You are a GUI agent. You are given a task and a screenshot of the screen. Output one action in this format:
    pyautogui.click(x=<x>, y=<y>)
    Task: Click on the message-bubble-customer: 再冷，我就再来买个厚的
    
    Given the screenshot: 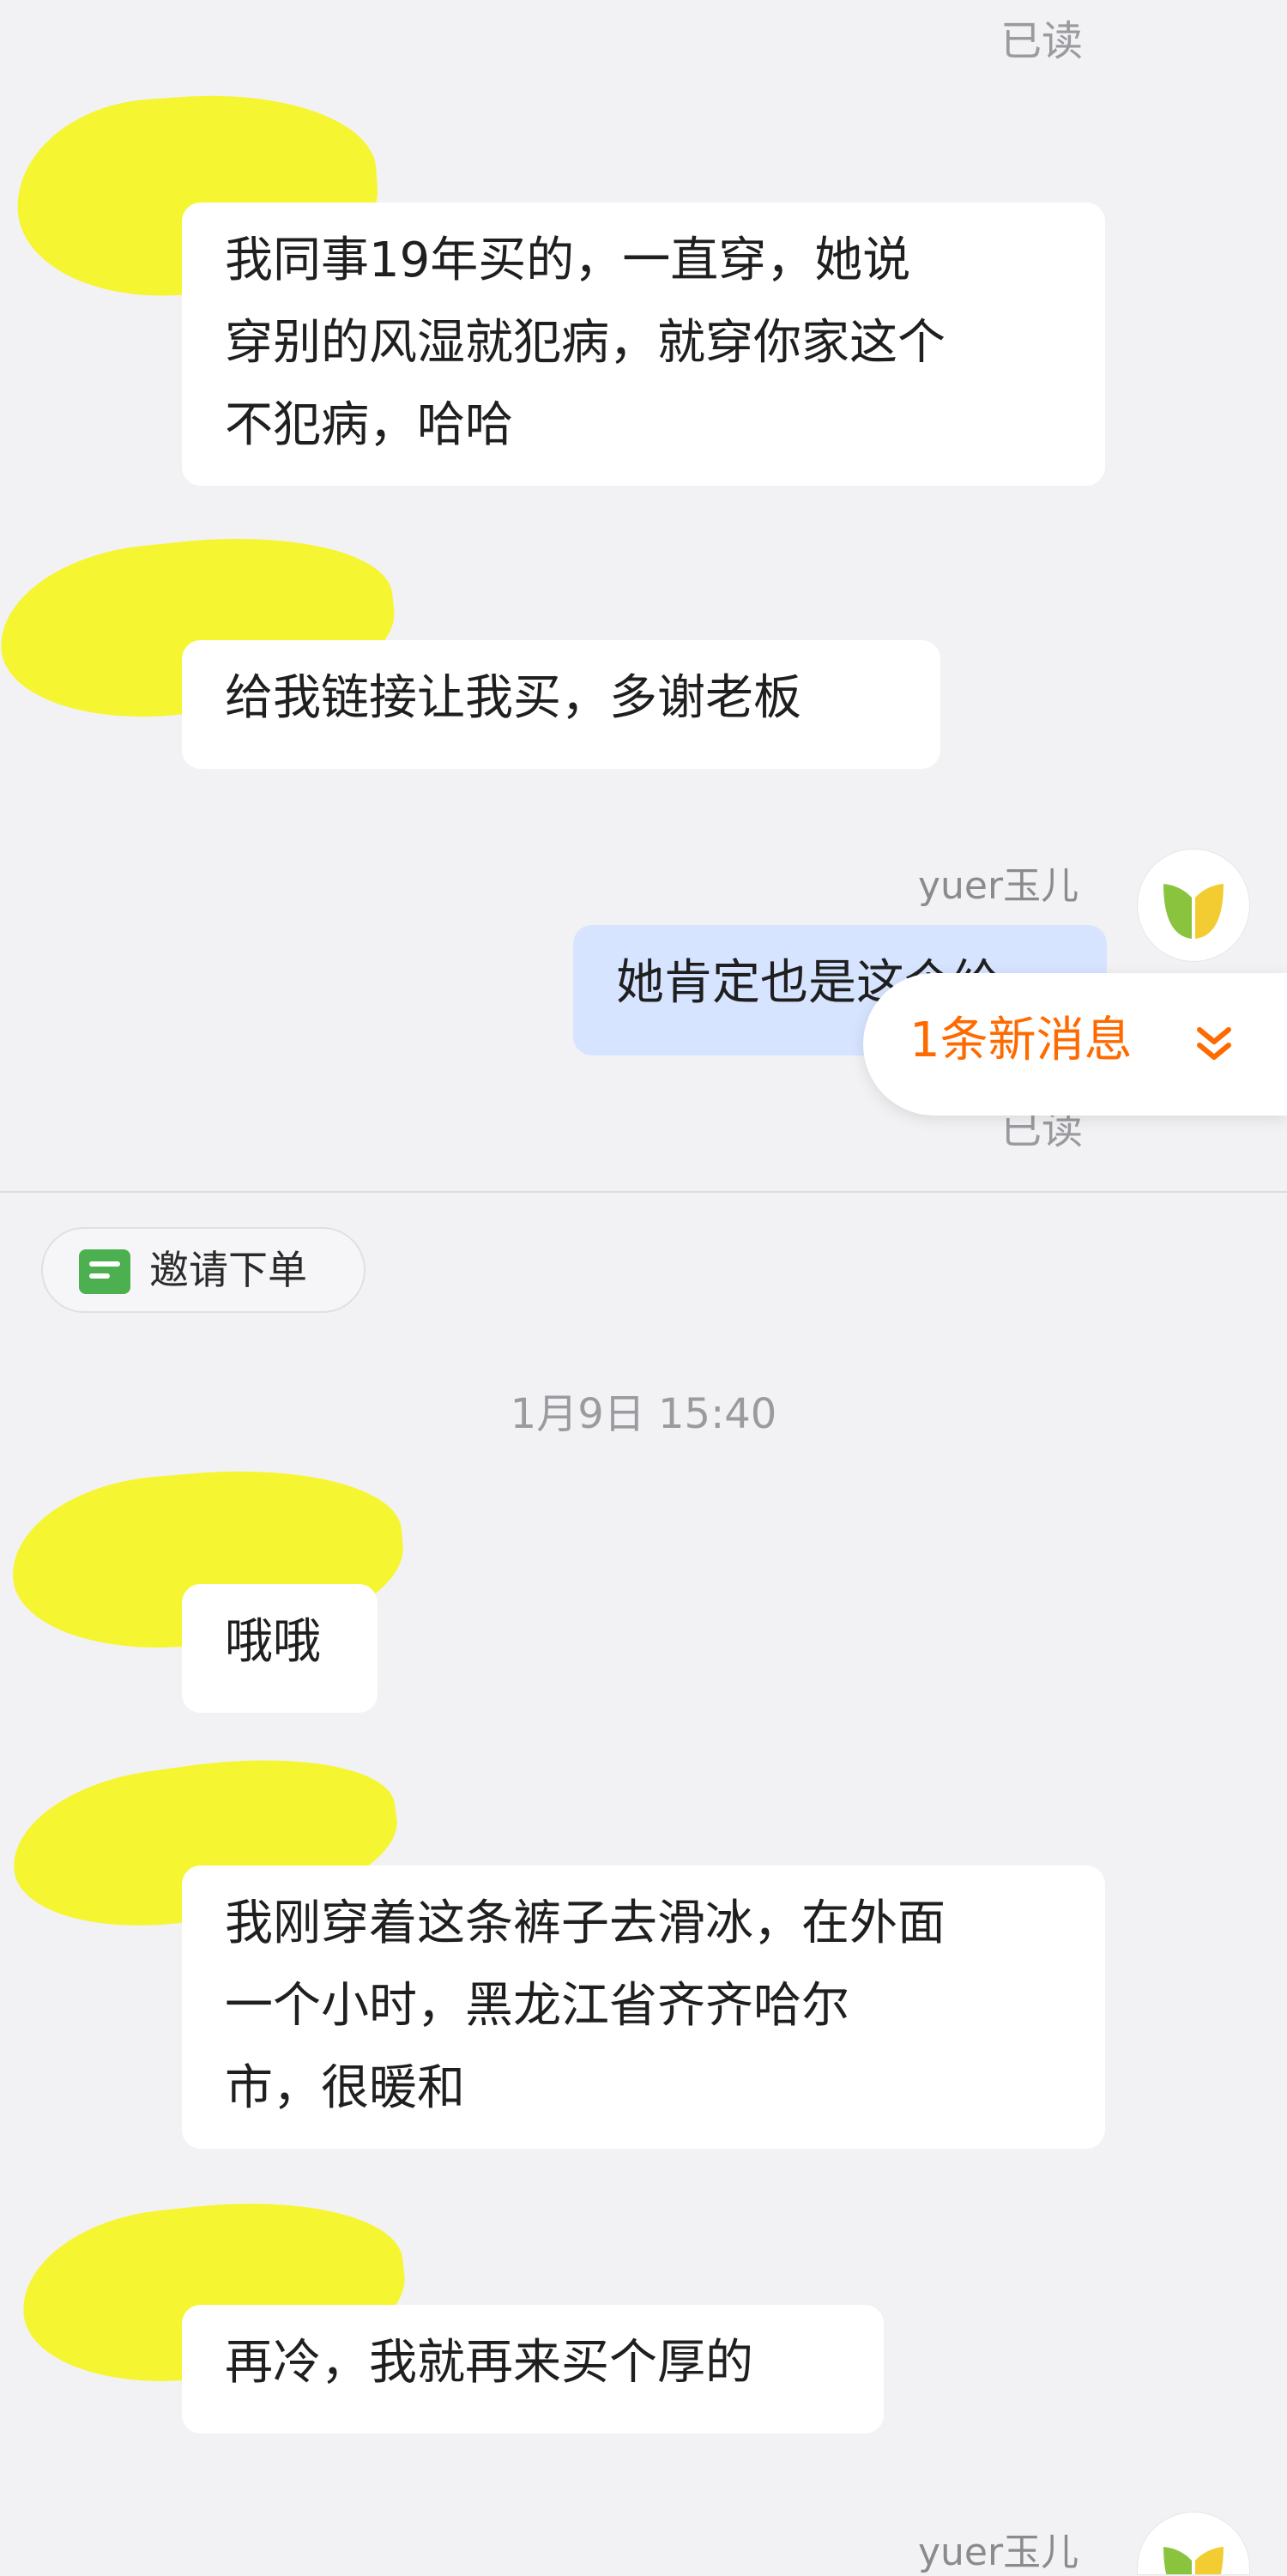 What is the action you would take?
    pyautogui.click(x=533, y=2369)
    